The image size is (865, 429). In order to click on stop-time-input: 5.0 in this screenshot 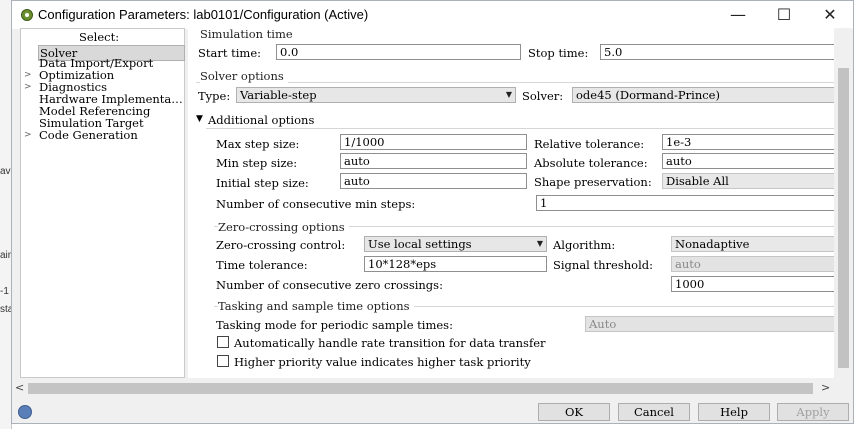, I will do `click(717, 52)`.